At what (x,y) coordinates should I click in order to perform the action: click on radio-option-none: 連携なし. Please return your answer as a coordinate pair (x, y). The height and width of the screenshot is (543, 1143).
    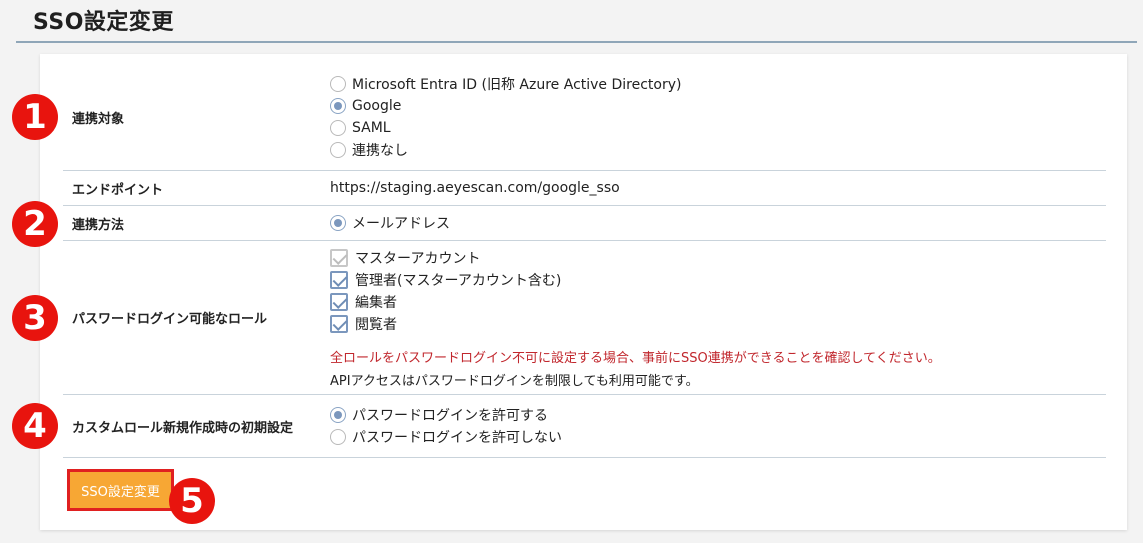
    Looking at the image, I should click on (718, 150).